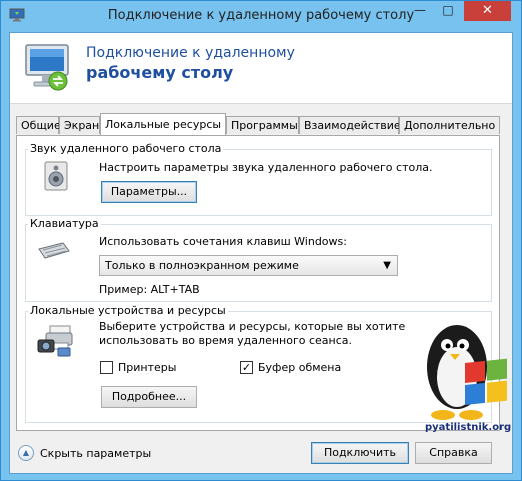 The height and width of the screenshot is (481, 522). What do you see at coordinates (95, 453) in the screenshot?
I see `hide-options-link: Скрыть параметры` at bounding box center [95, 453].